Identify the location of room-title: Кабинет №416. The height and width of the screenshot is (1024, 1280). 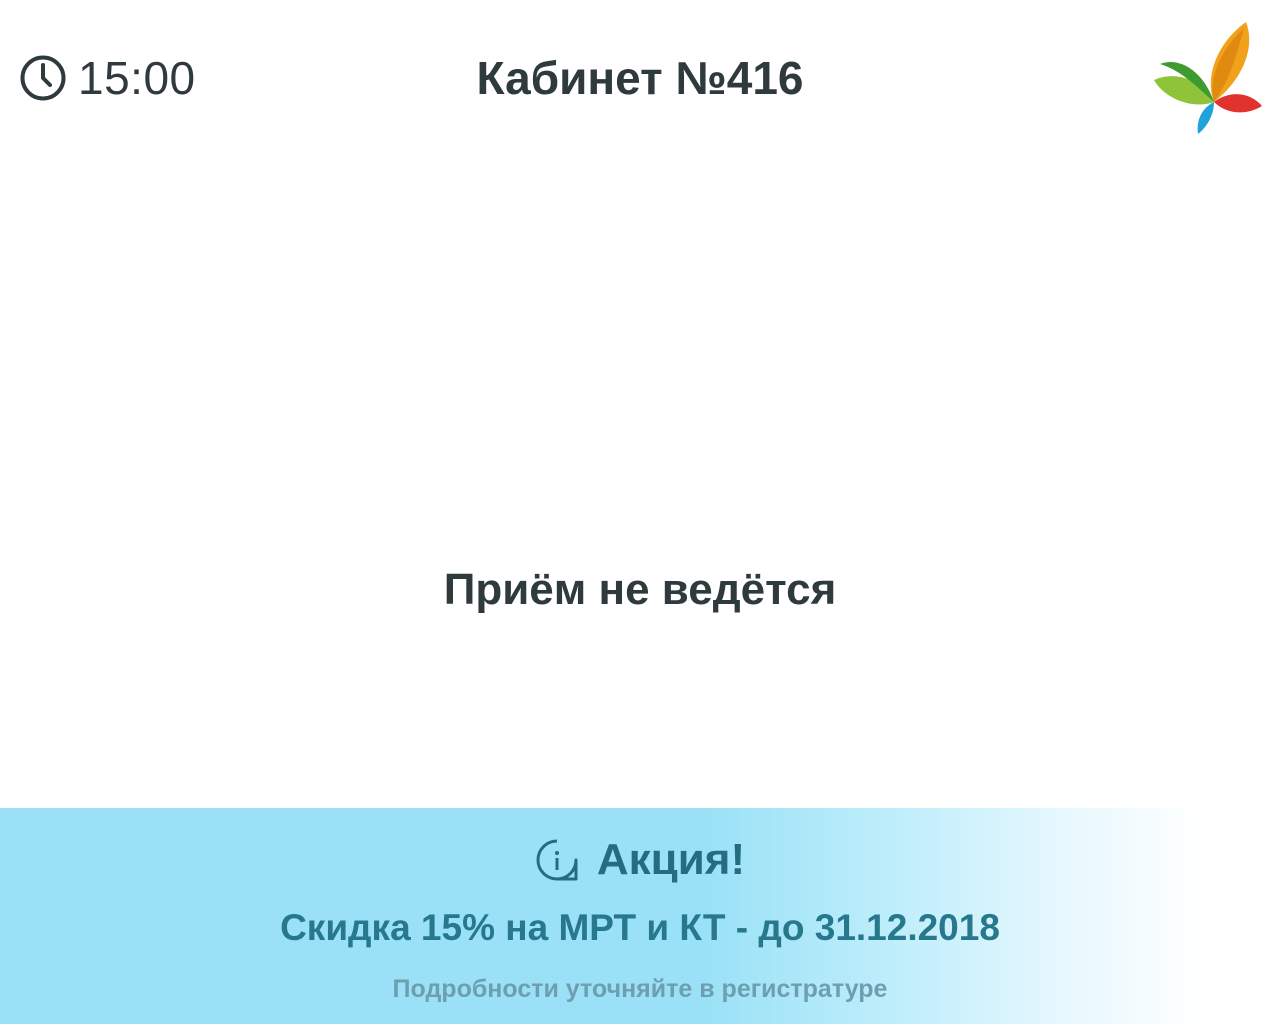
(640, 78).